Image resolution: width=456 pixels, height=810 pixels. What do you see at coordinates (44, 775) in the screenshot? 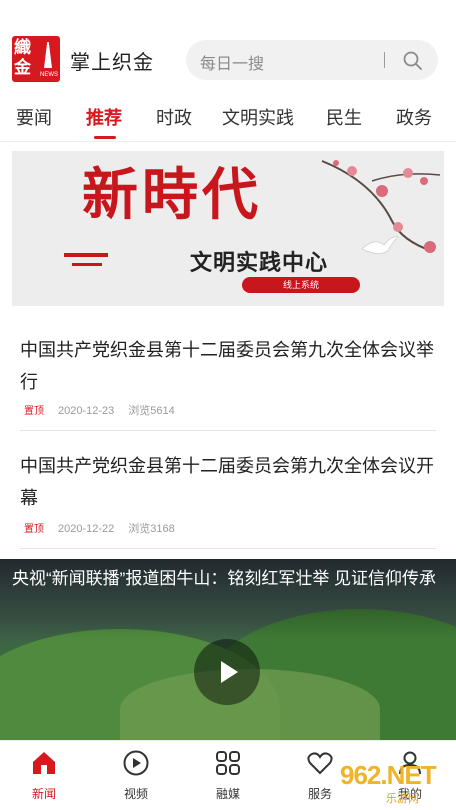
I see `nav-item-news: 新闻` at bounding box center [44, 775].